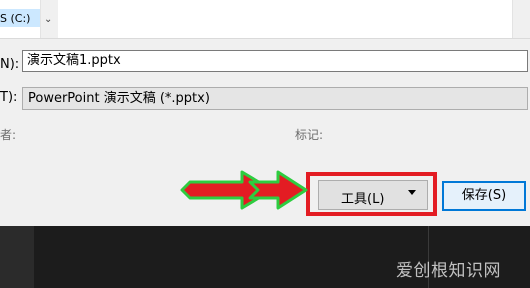  Describe the element at coordinates (521, 19) in the screenshot. I see `file-list-scrollbar` at that location.